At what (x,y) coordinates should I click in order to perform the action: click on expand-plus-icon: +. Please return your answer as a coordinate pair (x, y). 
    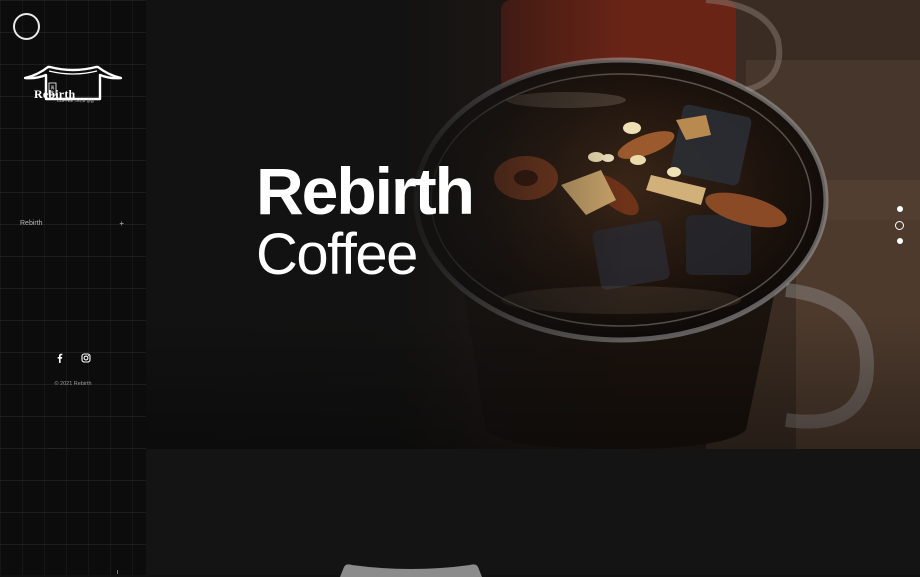
    Looking at the image, I should click on (121, 223).